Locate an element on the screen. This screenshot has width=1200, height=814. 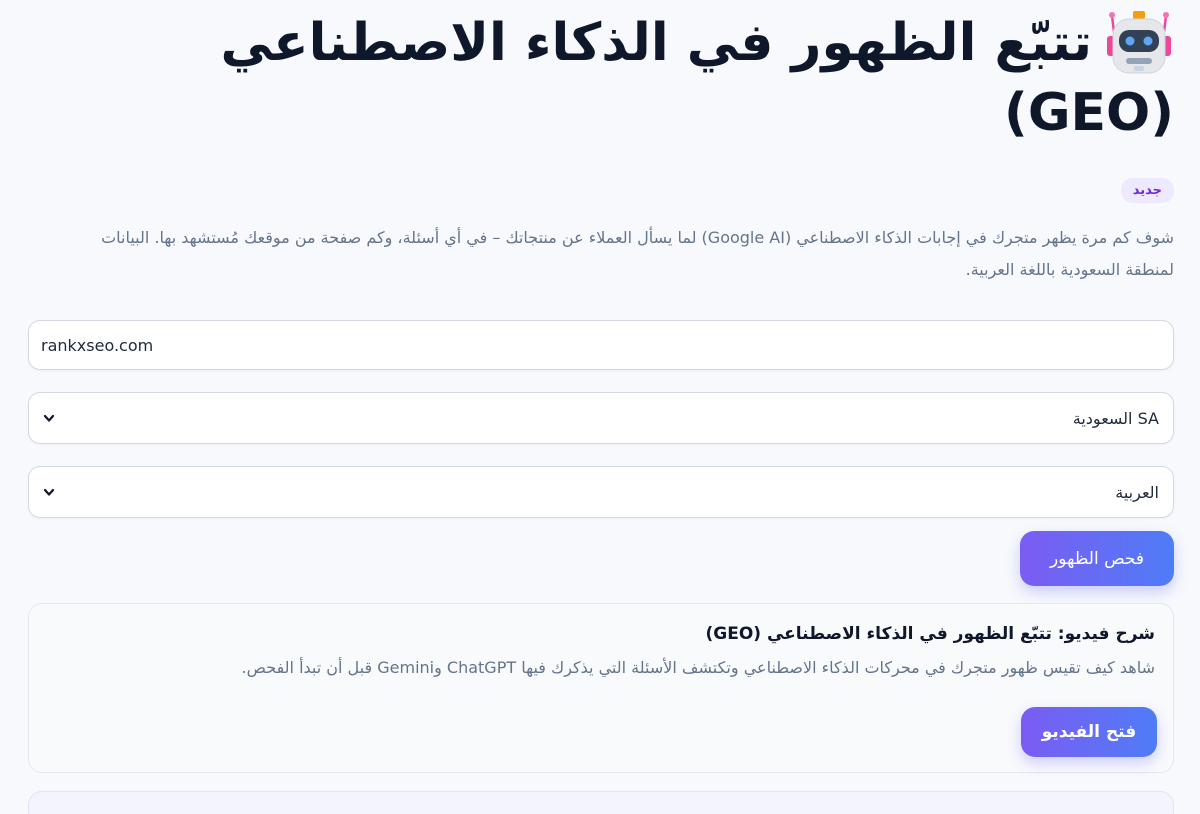
domain-input: rankxseo.com is located at coordinates (601, 345).